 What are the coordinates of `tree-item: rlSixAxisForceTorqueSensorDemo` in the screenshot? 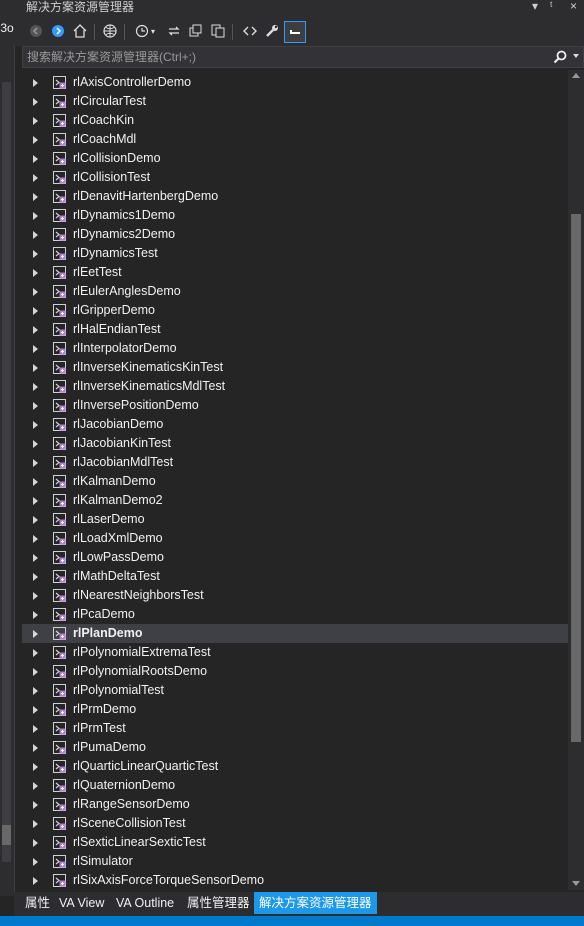 It's located at (295, 880).